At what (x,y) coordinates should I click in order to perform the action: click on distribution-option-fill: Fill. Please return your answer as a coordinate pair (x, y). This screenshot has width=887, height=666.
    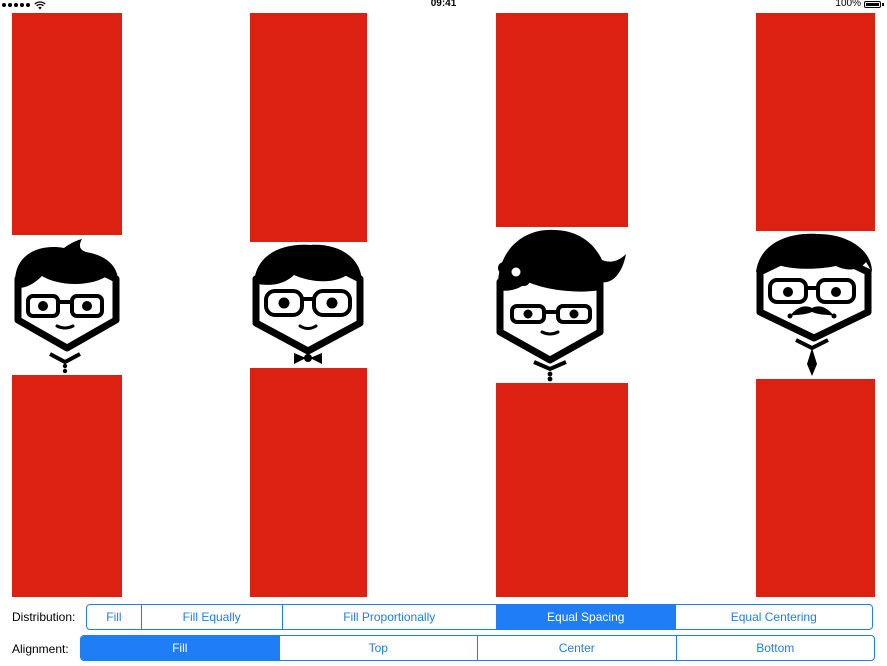
    Looking at the image, I should click on (114, 617).